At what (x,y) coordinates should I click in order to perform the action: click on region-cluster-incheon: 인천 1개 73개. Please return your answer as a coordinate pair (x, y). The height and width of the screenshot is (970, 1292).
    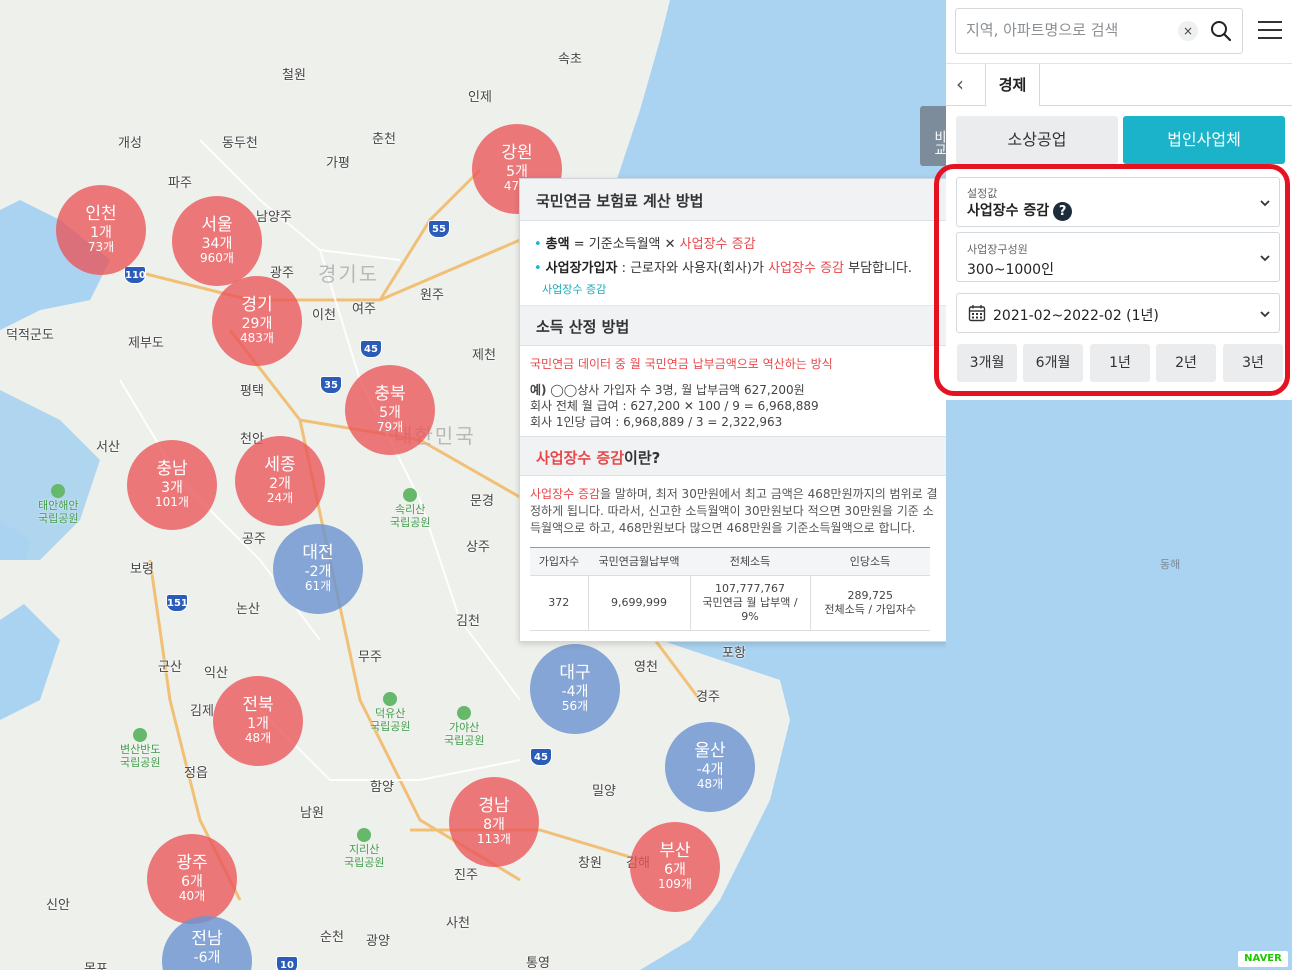
    Looking at the image, I should click on (101, 230).